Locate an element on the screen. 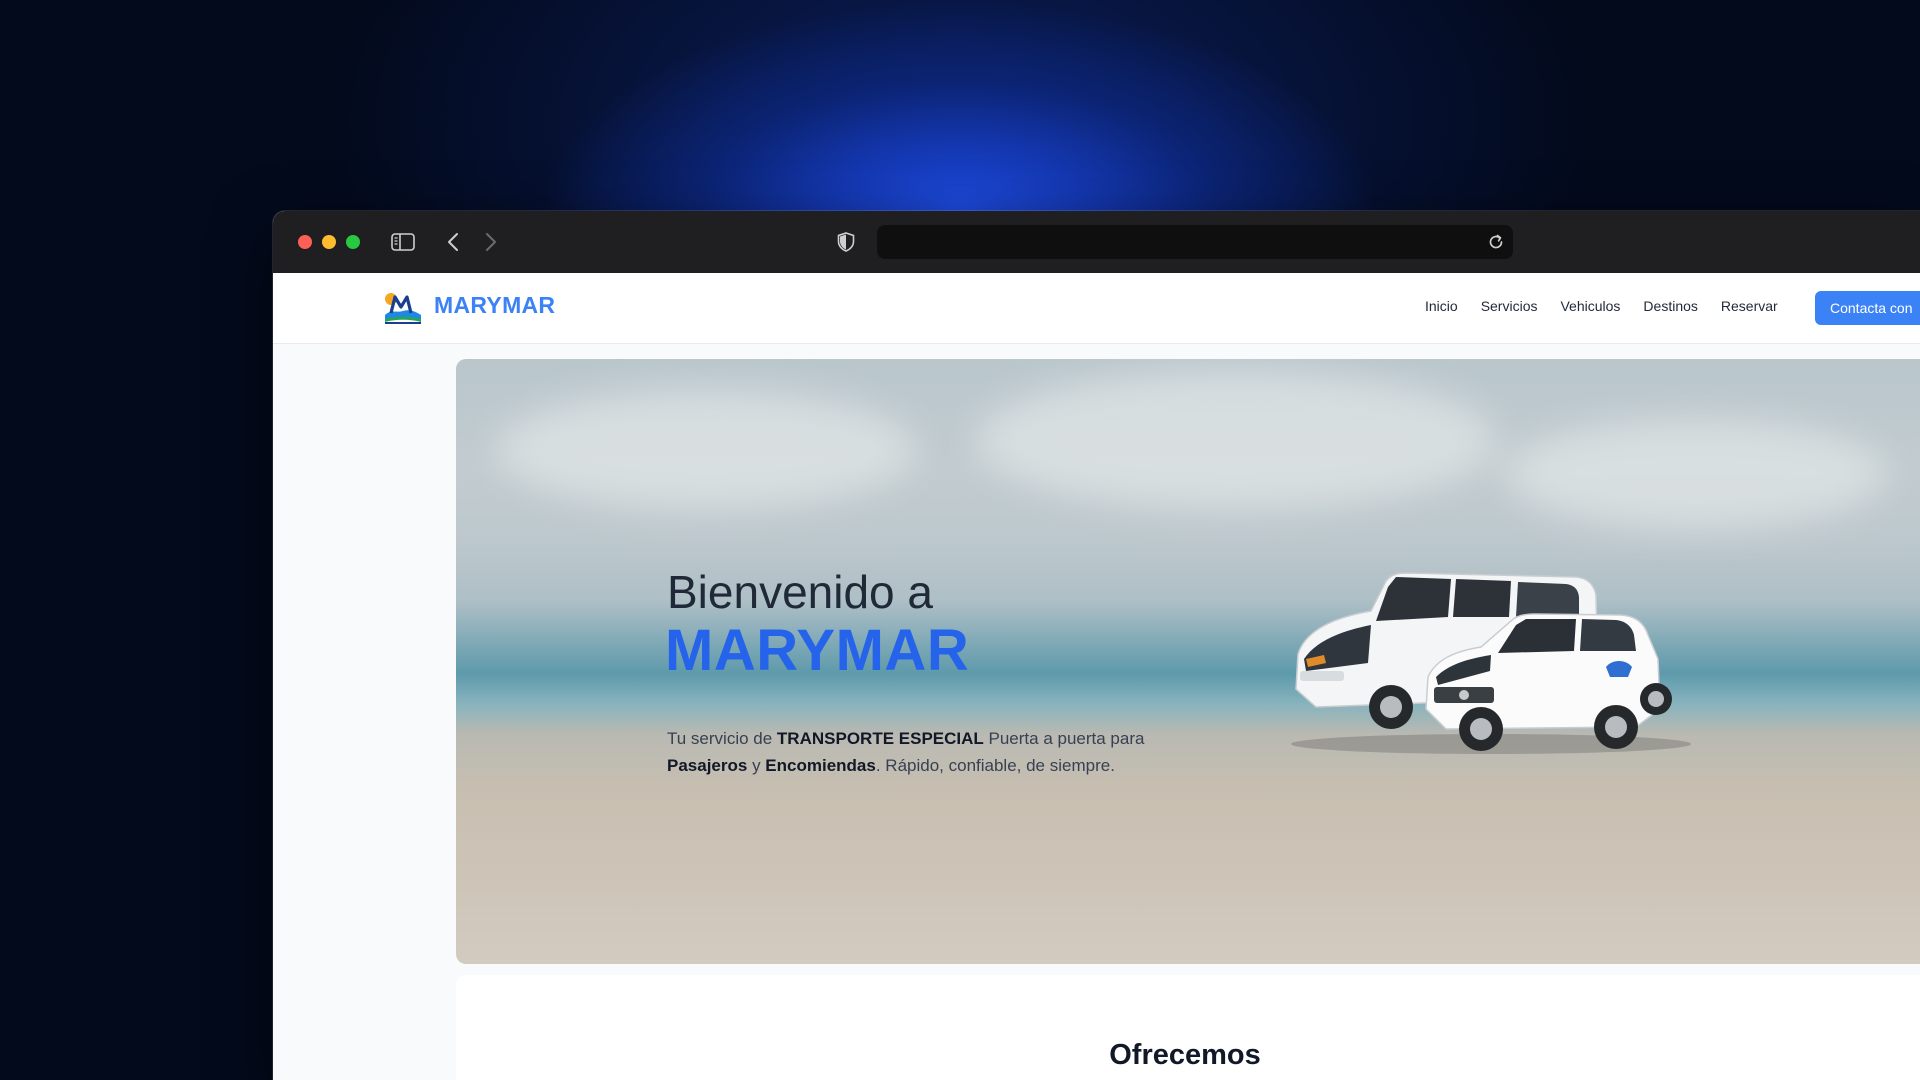 Image resolution: width=1920 pixels, height=1080 pixels. hero-desc-strong: Pasajeros is located at coordinates (707, 765).